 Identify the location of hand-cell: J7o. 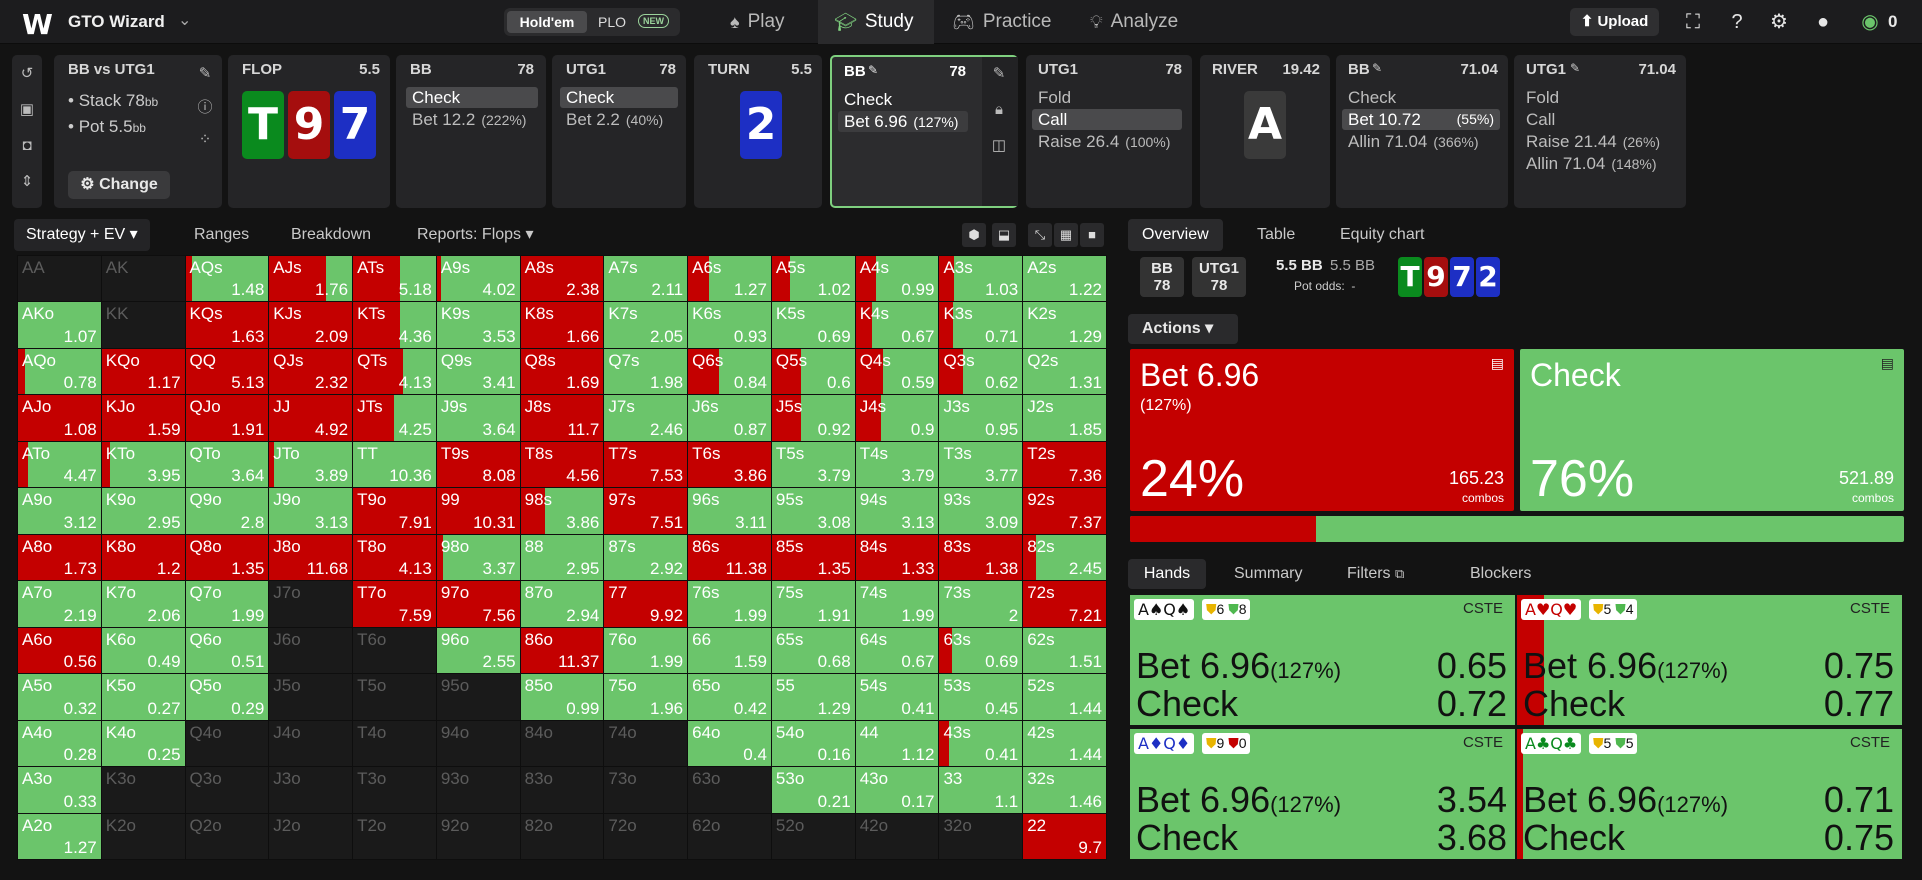
(311, 604).